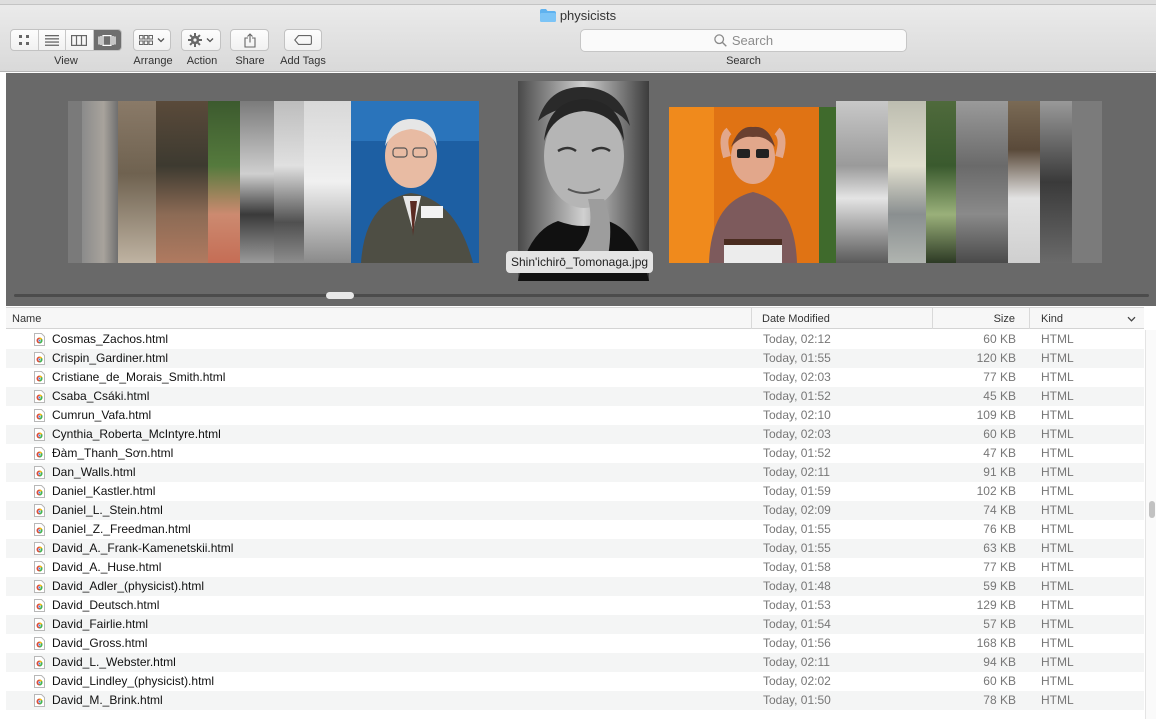 This screenshot has width=1156, height=719. I want to click on file-date-modified: Today, 01:52, so click(797, 453).